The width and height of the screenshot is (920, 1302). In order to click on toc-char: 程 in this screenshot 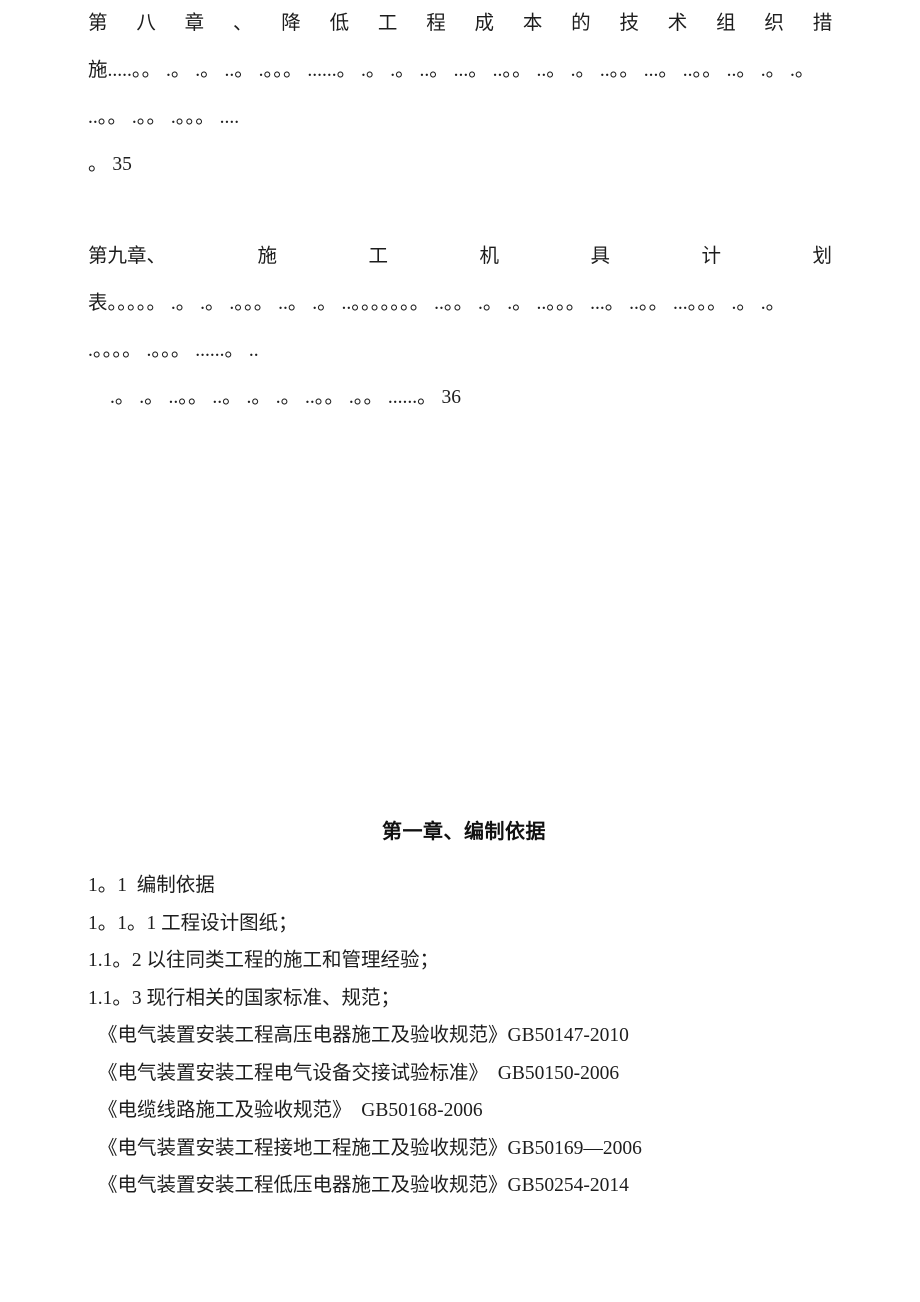, I will do `click(436, 23)`.